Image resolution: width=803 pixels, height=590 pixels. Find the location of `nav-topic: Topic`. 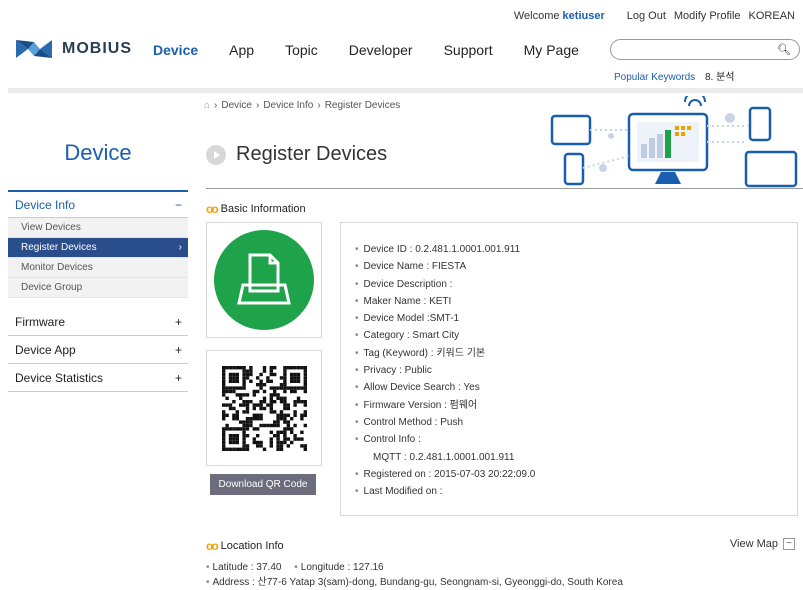

nav-topic: Topic is located at coordinates (301, 50).